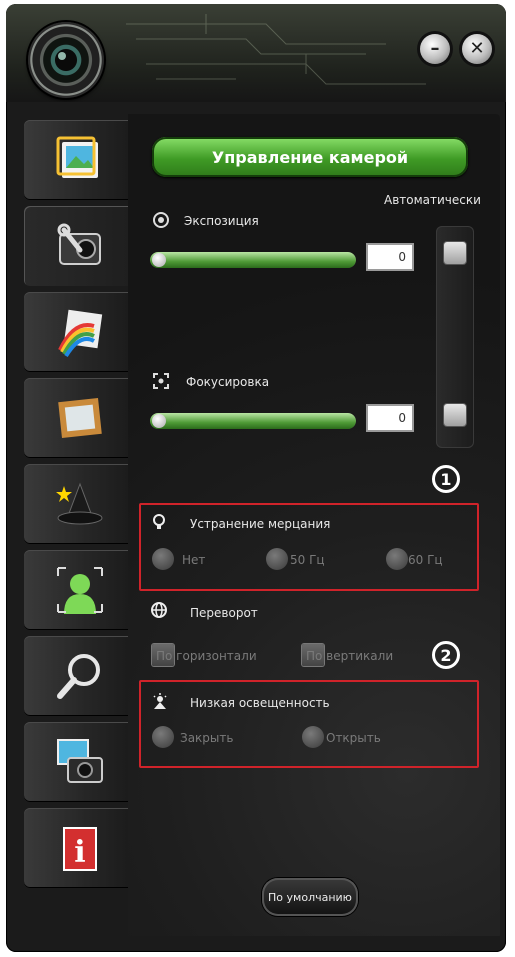  I want to click on flicker-none-label: Нет, so click(194, 560).